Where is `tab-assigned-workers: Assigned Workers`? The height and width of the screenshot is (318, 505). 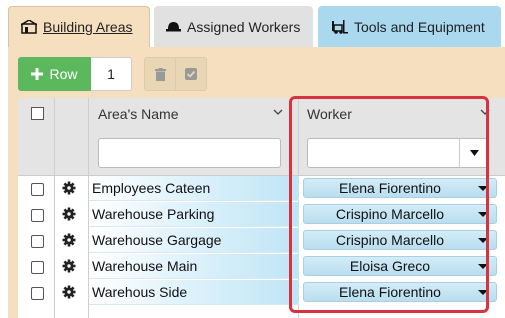
tab-assigned-workers: Assigned Workers is located at coordinates (233, 26).